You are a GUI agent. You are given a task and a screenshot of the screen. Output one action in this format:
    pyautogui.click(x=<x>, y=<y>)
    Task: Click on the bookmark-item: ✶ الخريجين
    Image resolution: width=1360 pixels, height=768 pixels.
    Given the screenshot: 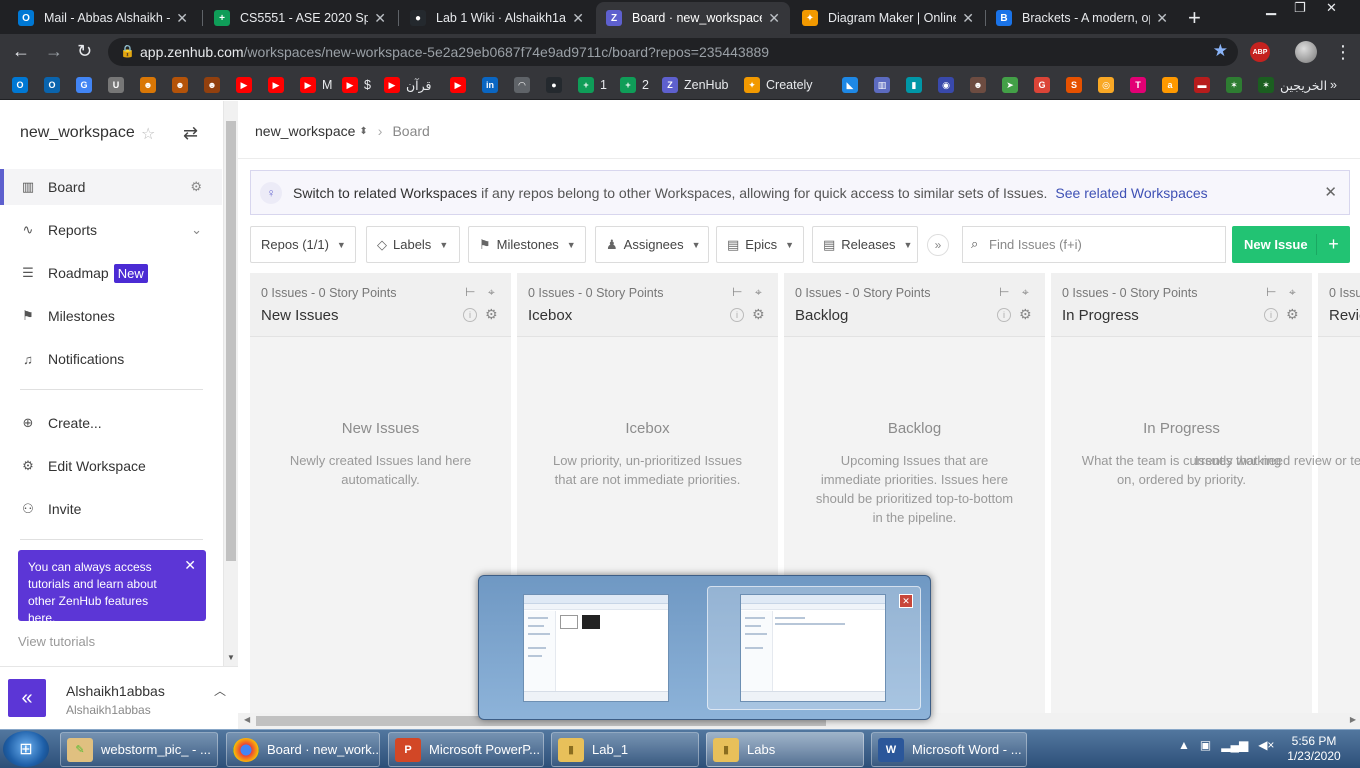 What is the action you would take?
    pyautogui.click(x=1292, y=85)
    